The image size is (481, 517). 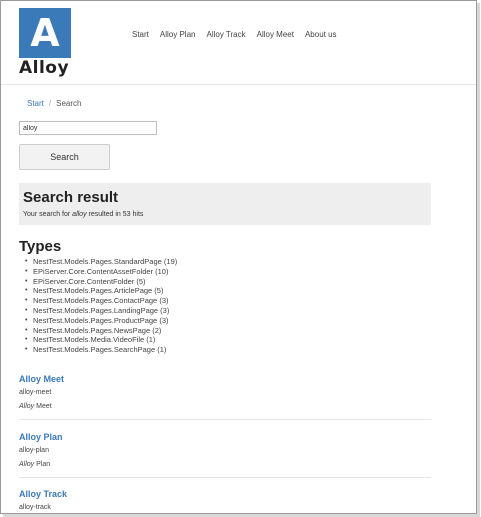 I want to click on nav-item-alloy-plan: Alloy Plan, so click(x=178, y=34).